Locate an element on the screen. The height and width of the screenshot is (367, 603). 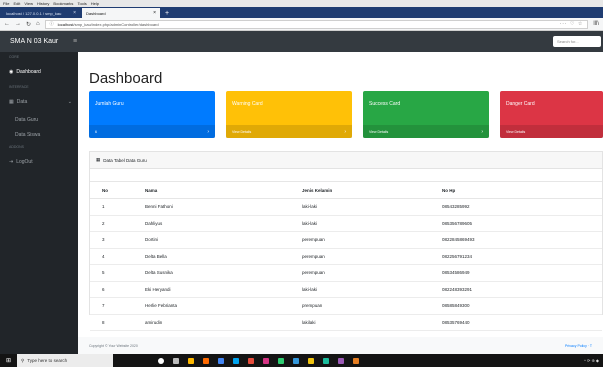
sidebar-toggle-icon: ≡ is located at coordinates (75, 41).